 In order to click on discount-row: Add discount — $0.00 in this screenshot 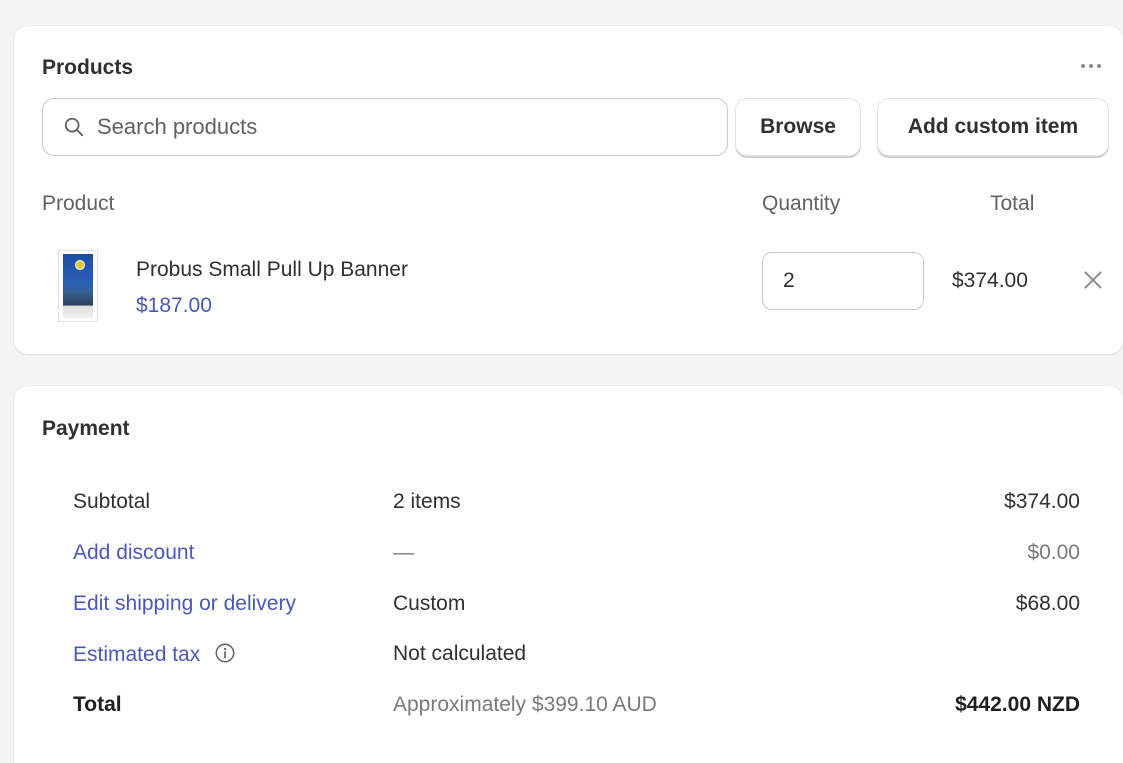, I will do `click(568, 556)`.